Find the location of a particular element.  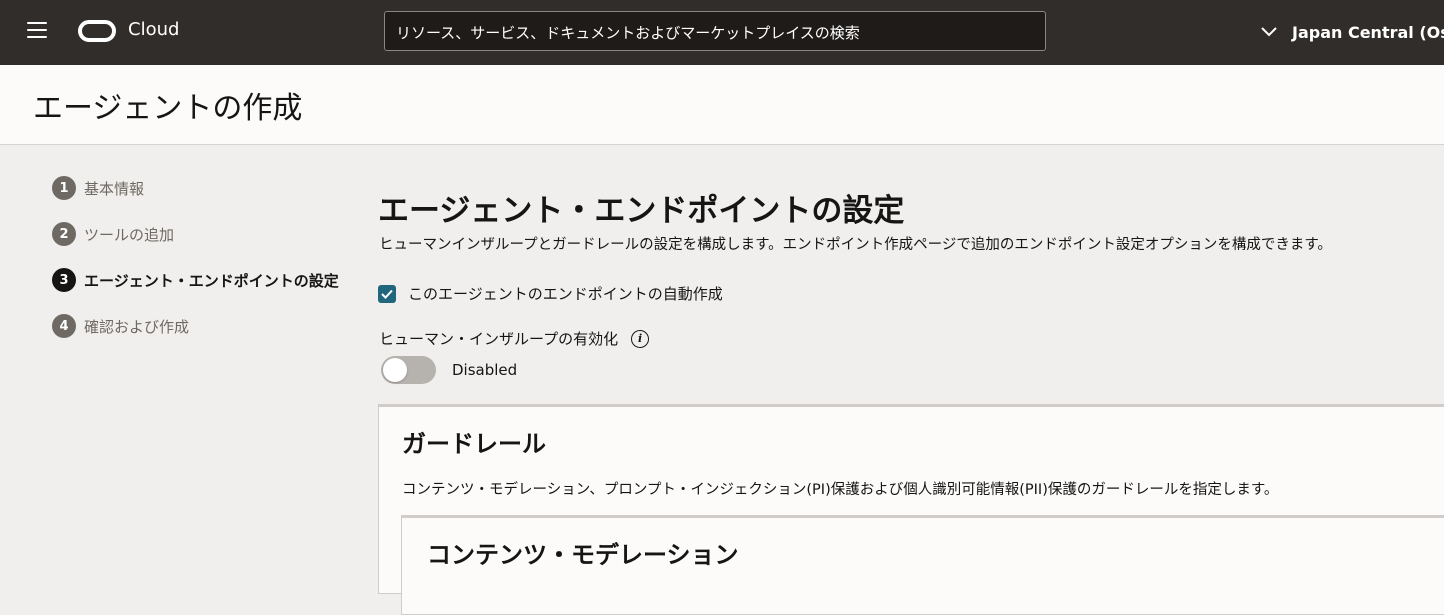

info-icon: i is located at coordinates (640, 338).